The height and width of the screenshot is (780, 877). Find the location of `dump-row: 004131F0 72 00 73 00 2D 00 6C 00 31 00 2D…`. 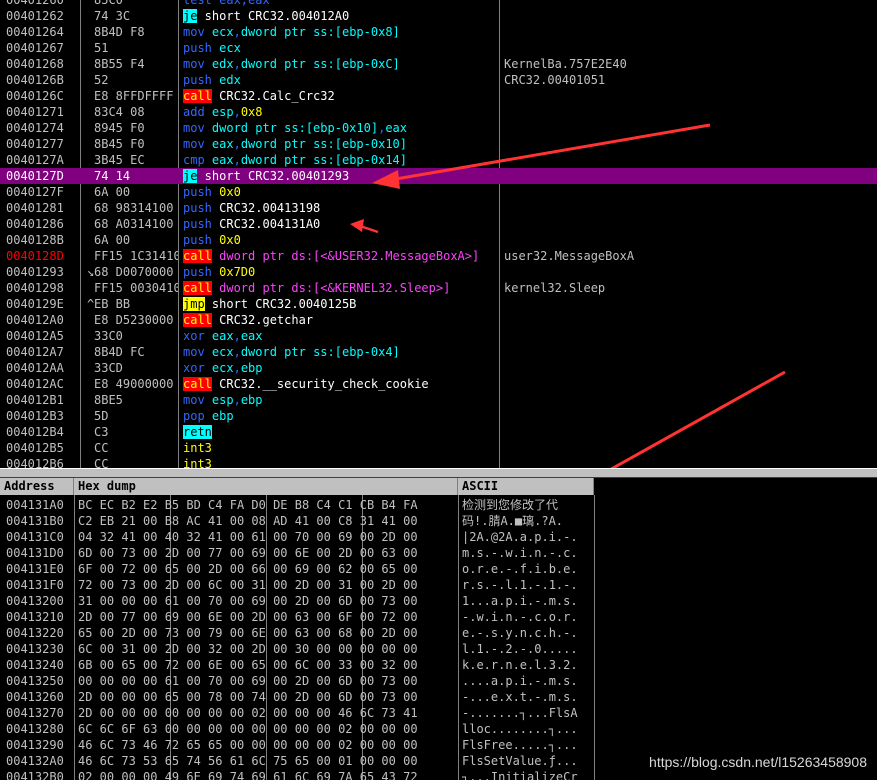

dump-row: 004131F0 72 00 73 00 2D 00 6C 00 31 00 2D… is located at coordinates (297, 585).